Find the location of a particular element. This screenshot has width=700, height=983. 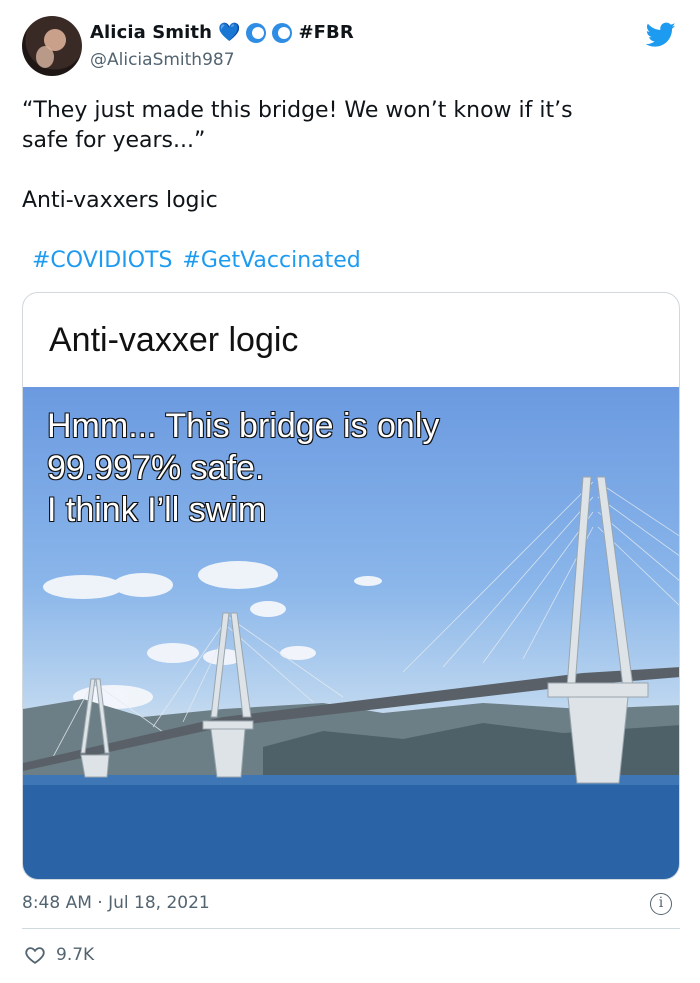

divider is located at coordinates (351, 928).